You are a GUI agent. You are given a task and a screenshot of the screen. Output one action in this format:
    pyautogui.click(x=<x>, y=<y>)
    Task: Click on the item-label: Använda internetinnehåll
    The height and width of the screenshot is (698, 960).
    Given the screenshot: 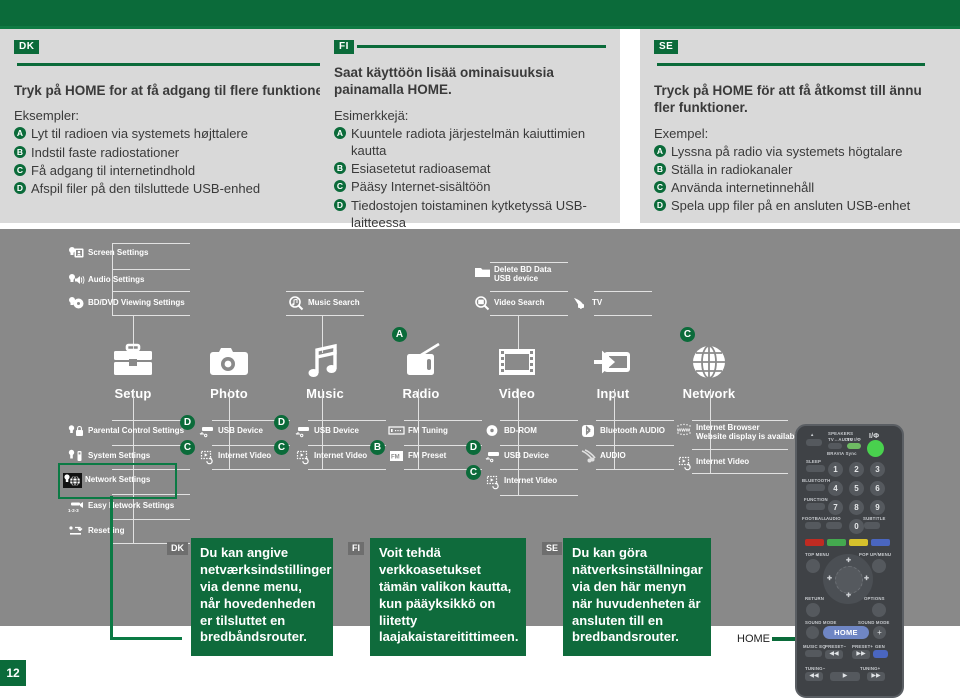 What is the action you would take?
    pyautogui.click(x=743, y=188)
    